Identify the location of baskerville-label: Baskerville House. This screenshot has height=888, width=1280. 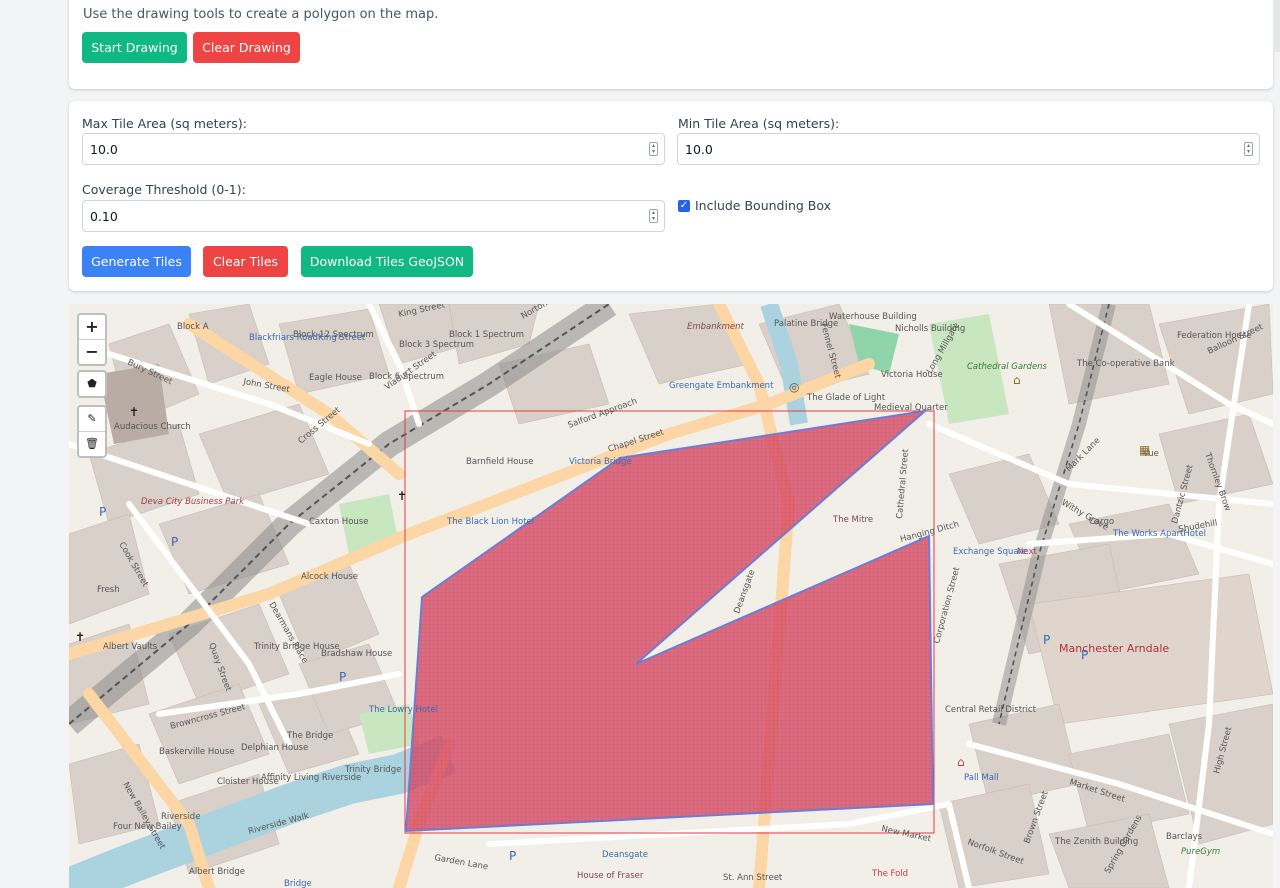
(197, 752).